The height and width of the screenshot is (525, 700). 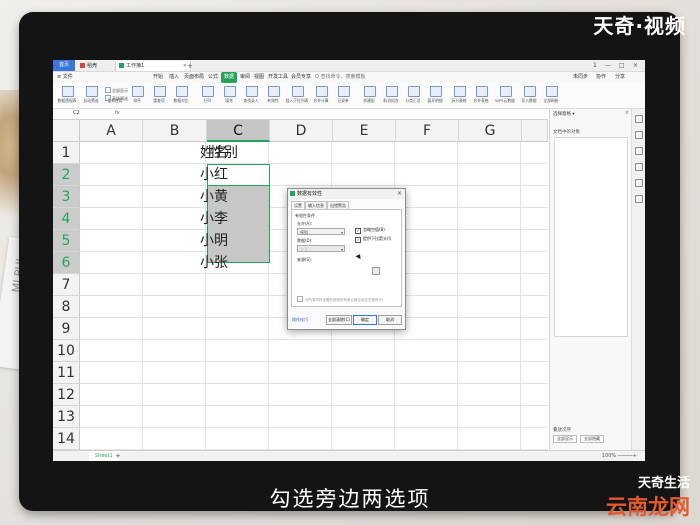 What do you see at coordinates (194, 77) in the screenshot?
I see `menu-page-layout: 页面布局` at bounding box center [194, 77].